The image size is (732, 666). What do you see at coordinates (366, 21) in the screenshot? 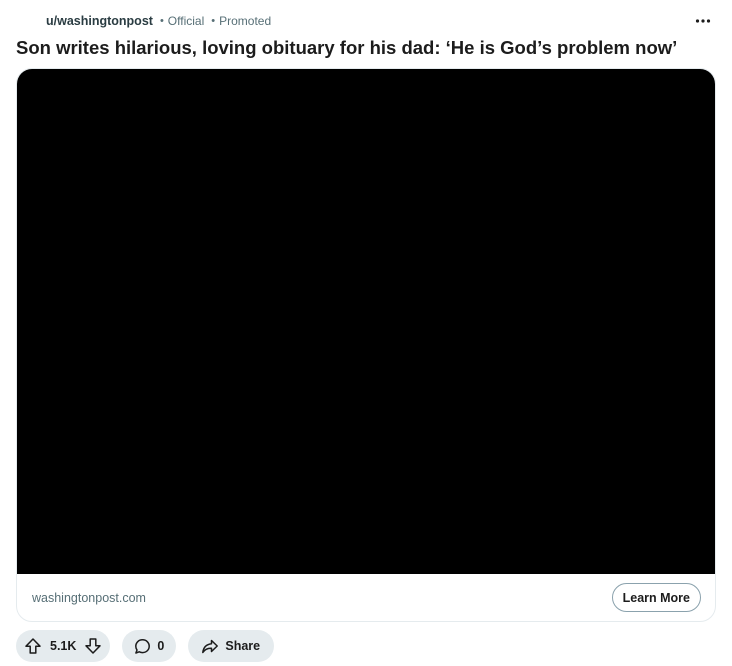
I see `post-header: u/washingtonpost • Official • Promoted` at bounding box center [366, 21].